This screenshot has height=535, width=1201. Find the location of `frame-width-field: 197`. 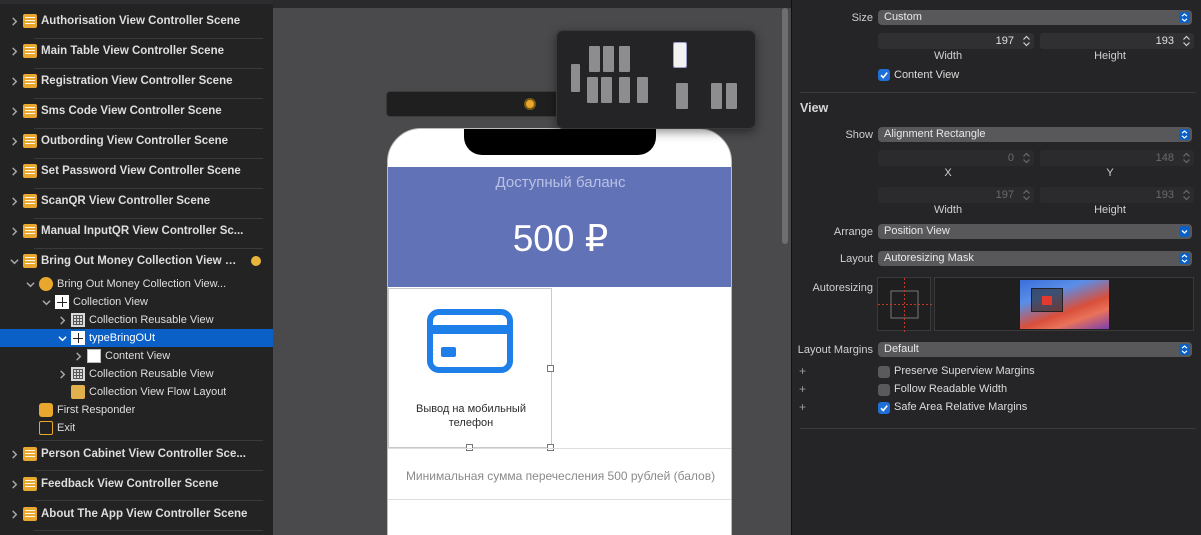

frame-width-field: 197 is located at coordinates (956, 195).